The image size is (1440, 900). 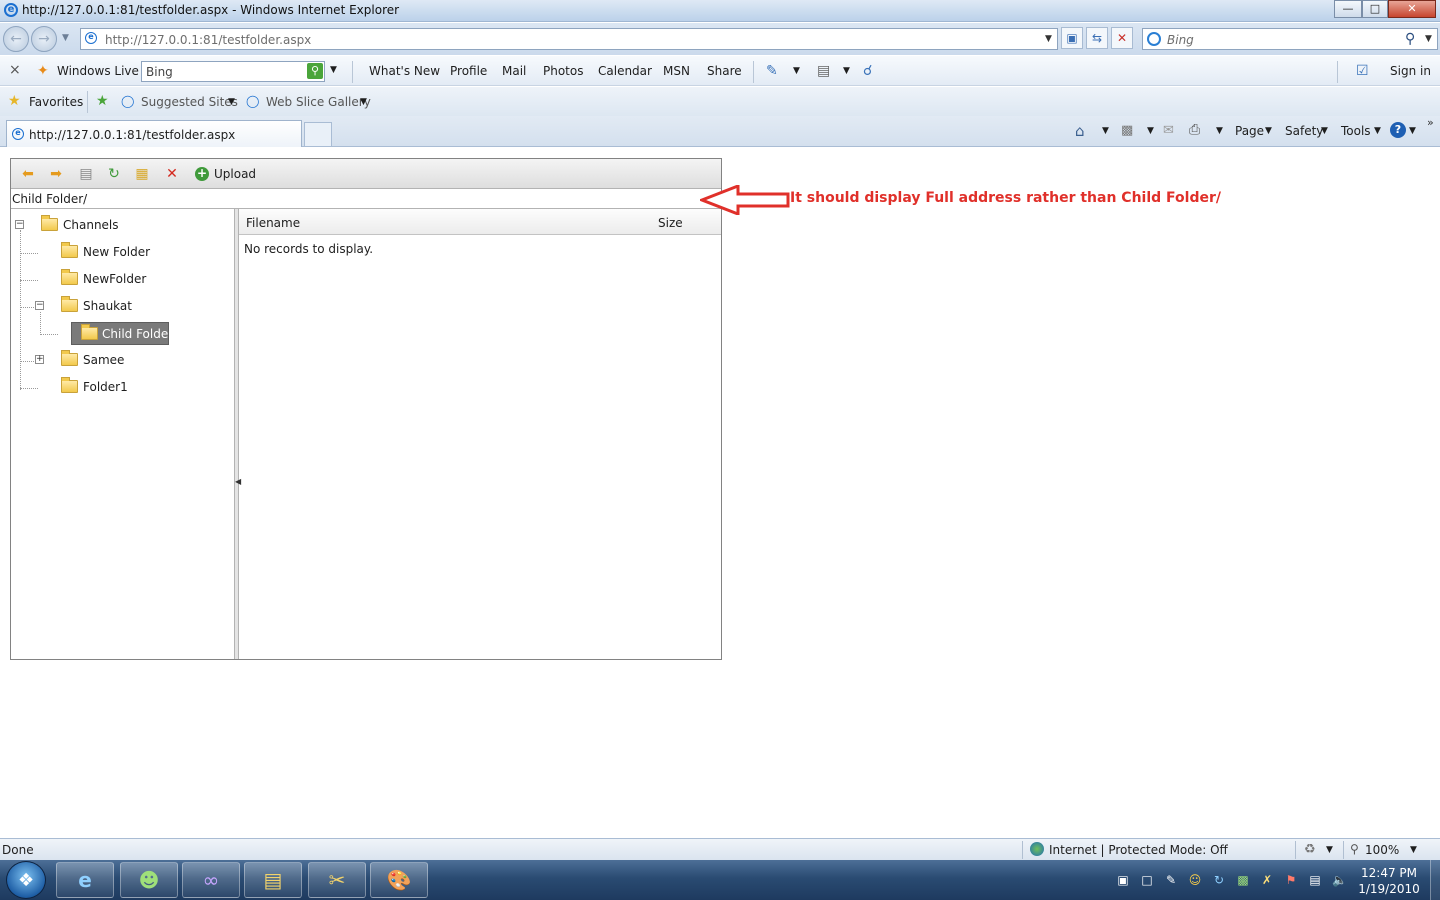 What do you see at coordinates (1428, 39) in the screenshot?
I see `search-options-chevron-icon: ▼` at bounding box center [1428, 39].